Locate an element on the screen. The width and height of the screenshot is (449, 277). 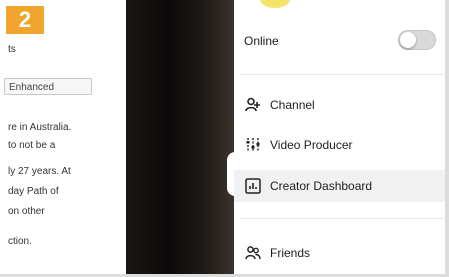
online-label: Online is located at coordinates (261, 41).